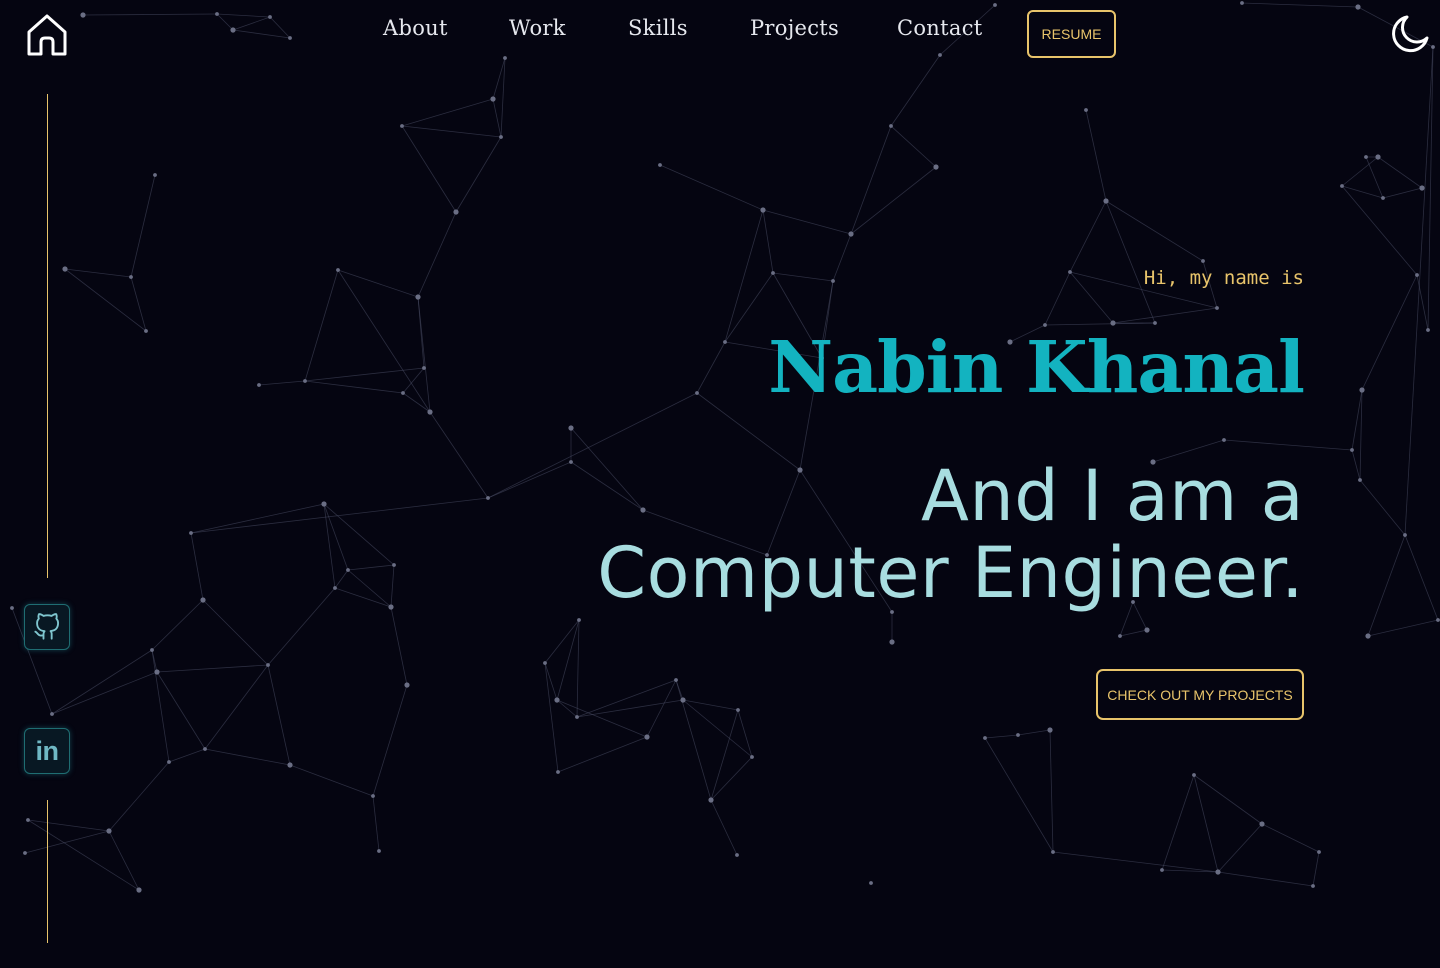 The image size is (1440, 968). I want to click on nav-work: Work, so click(537, 28).